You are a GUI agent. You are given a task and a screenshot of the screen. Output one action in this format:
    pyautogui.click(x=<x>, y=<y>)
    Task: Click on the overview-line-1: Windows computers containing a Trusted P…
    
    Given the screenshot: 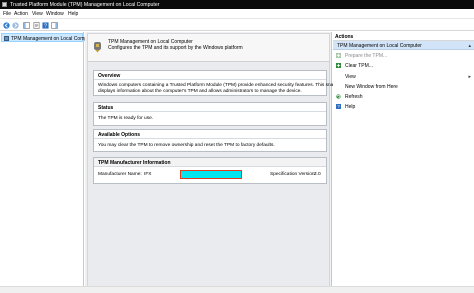 What is the action you would take?
    pyautogui.click(x=220, y=85)
    